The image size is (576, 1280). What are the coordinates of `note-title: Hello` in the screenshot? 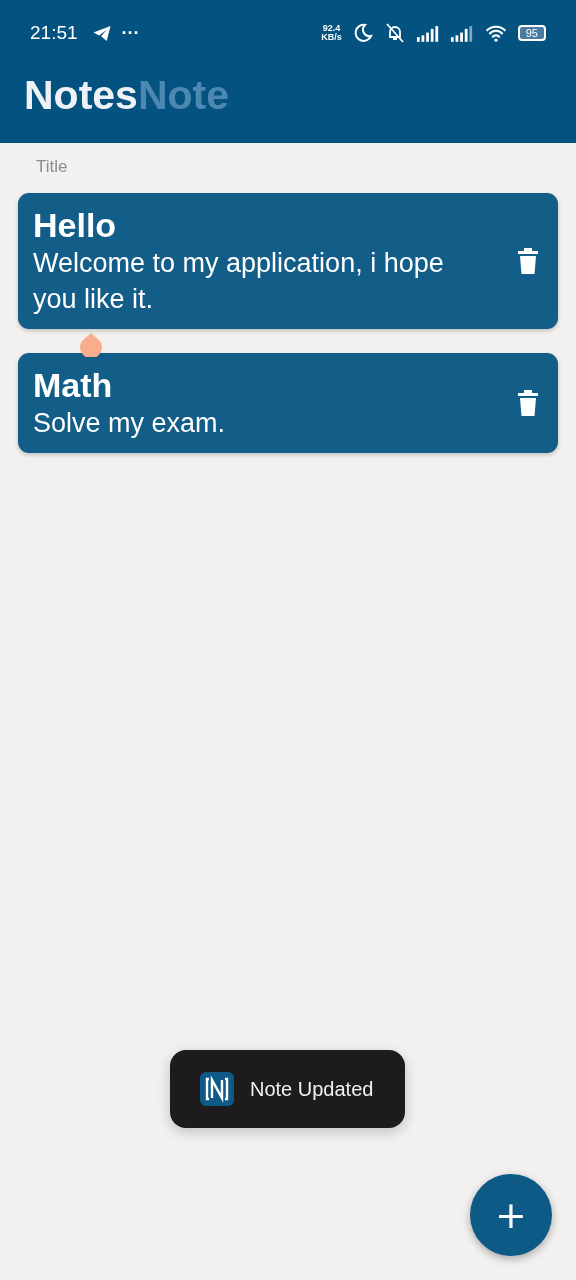 It's located at (75, 225).